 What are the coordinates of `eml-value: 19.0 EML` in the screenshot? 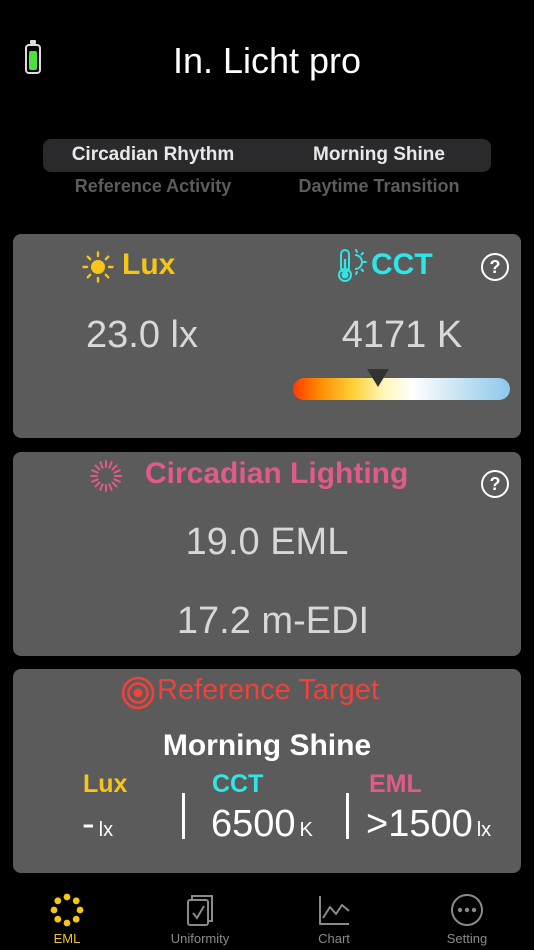 It's located at (267, 542).